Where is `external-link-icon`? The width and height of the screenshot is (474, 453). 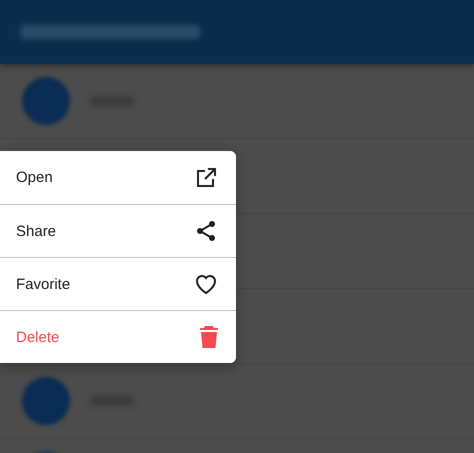 external-link-icon is located at coordinates (206, 178).